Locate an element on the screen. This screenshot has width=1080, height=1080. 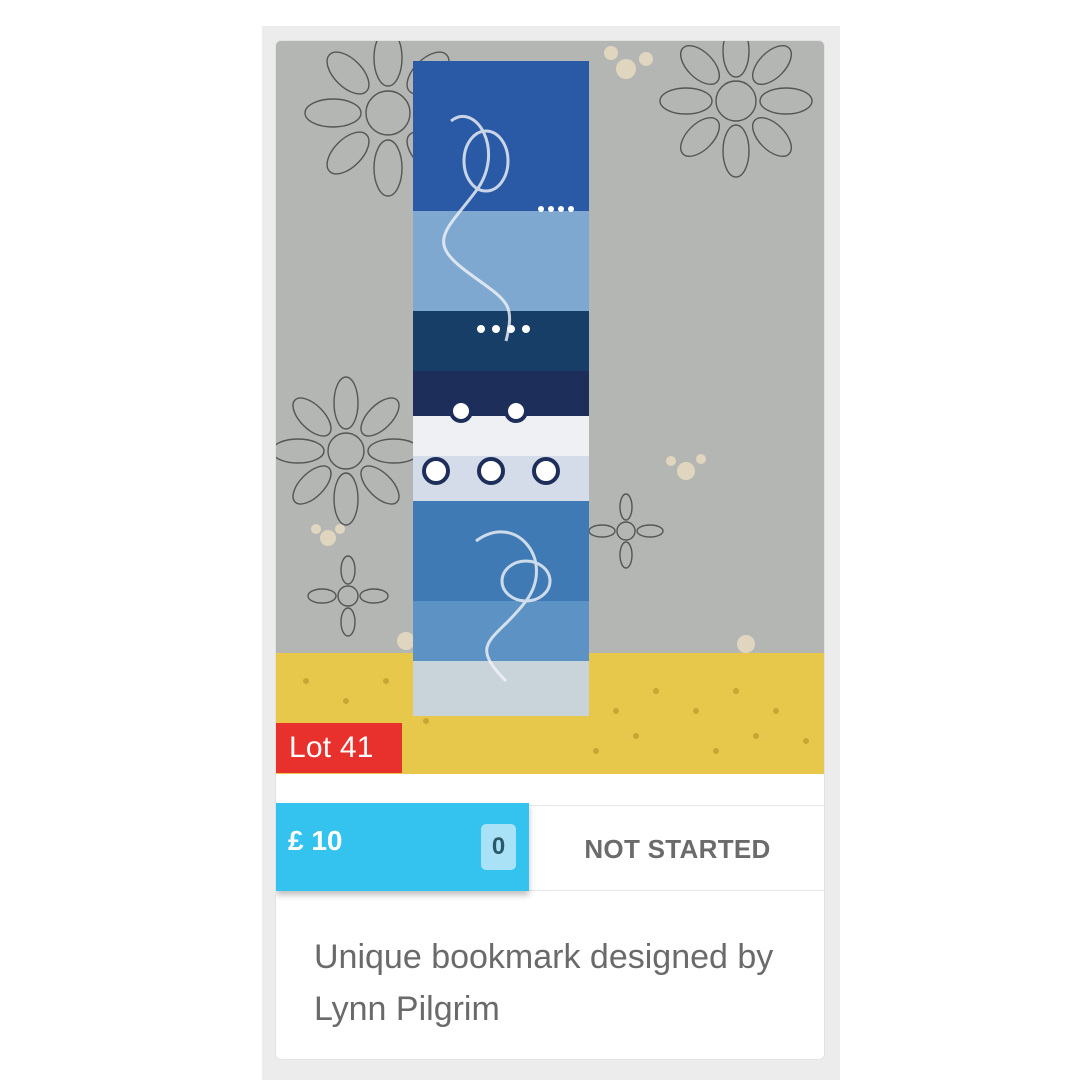
current-price-box: £ 10 0 is located at coordinates (402, 847).